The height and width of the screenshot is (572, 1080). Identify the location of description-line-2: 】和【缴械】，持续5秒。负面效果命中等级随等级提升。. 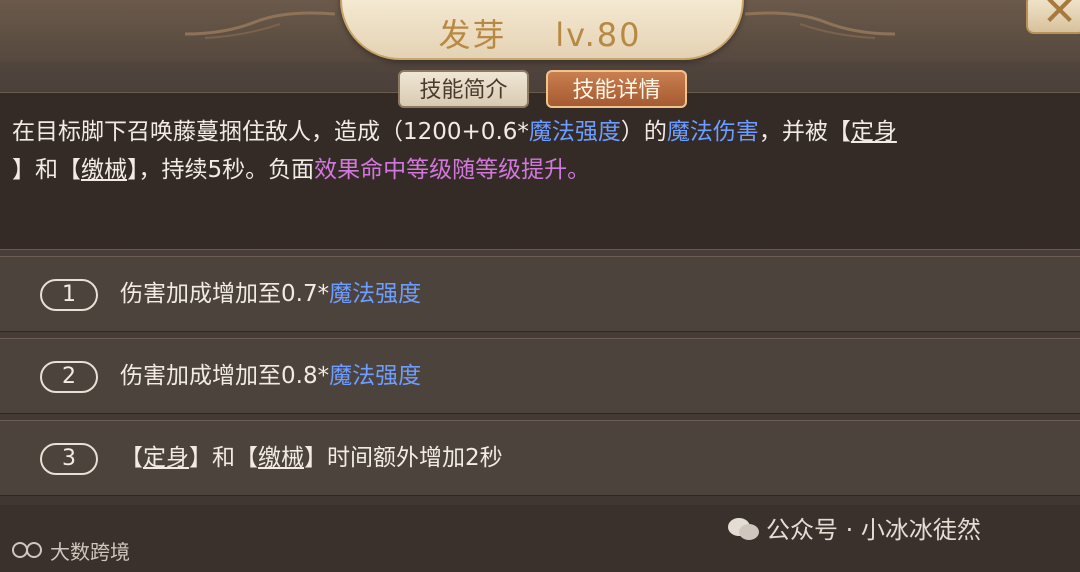
(301, 170).